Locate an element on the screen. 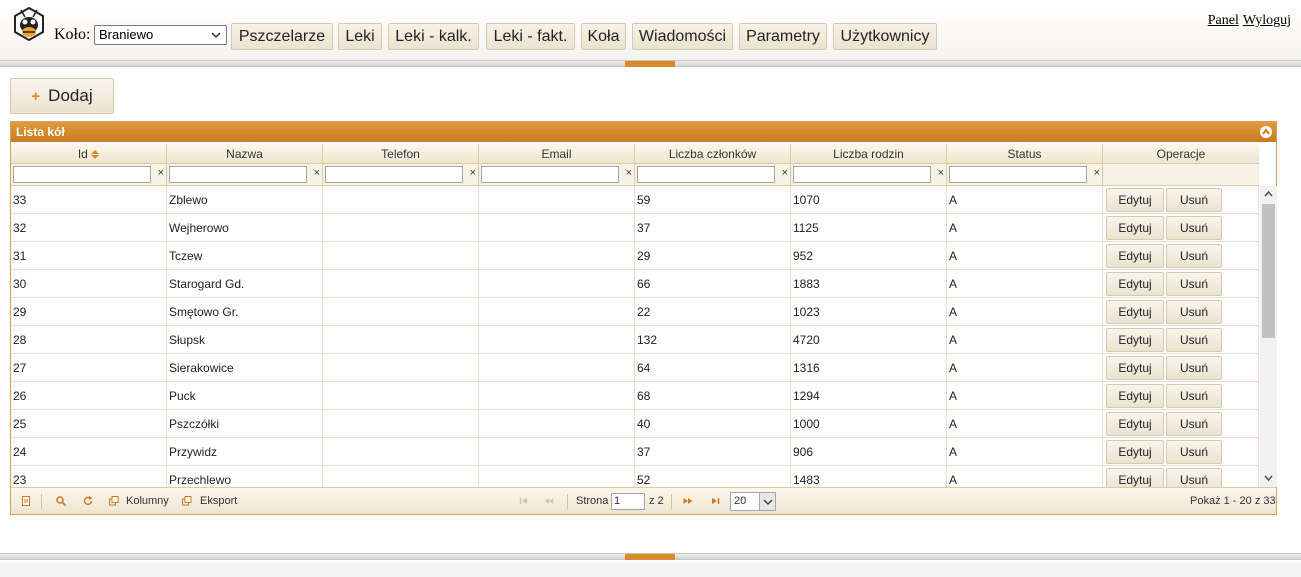  columns-button: Kolumny is located at coordinates (147, 501).